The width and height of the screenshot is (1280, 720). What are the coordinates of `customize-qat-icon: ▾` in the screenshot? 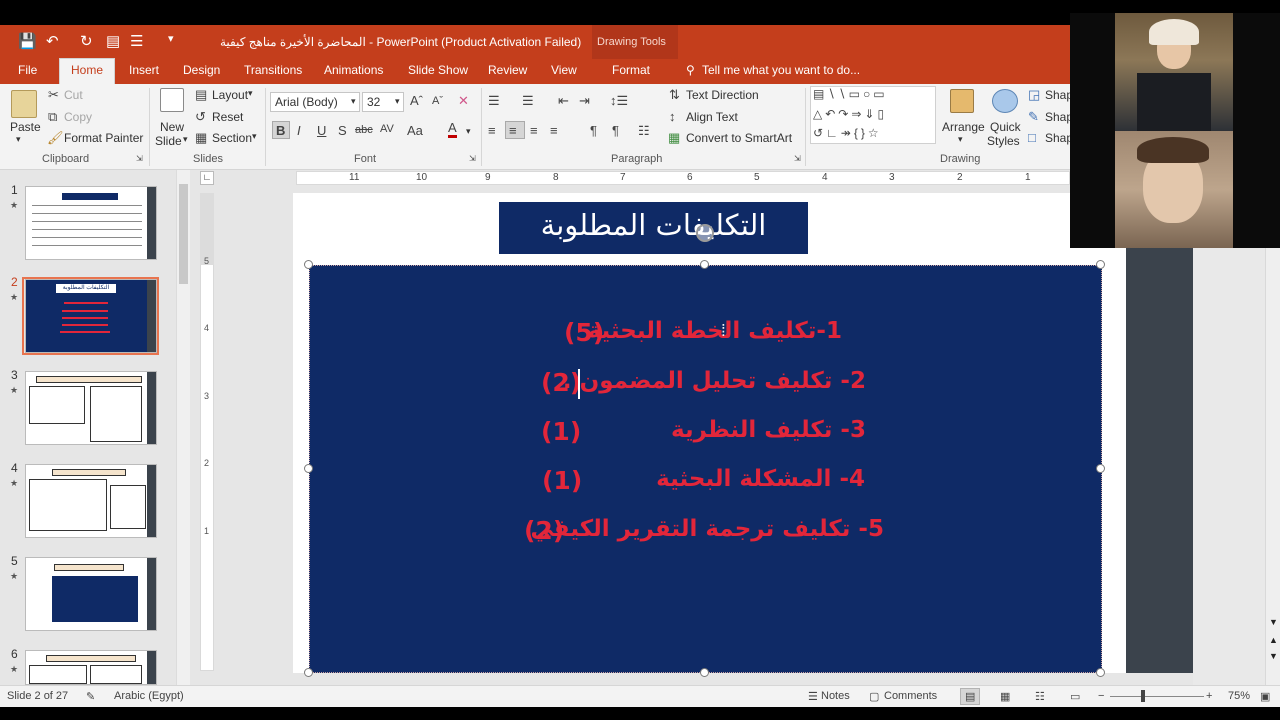 It's located at (171, 38).